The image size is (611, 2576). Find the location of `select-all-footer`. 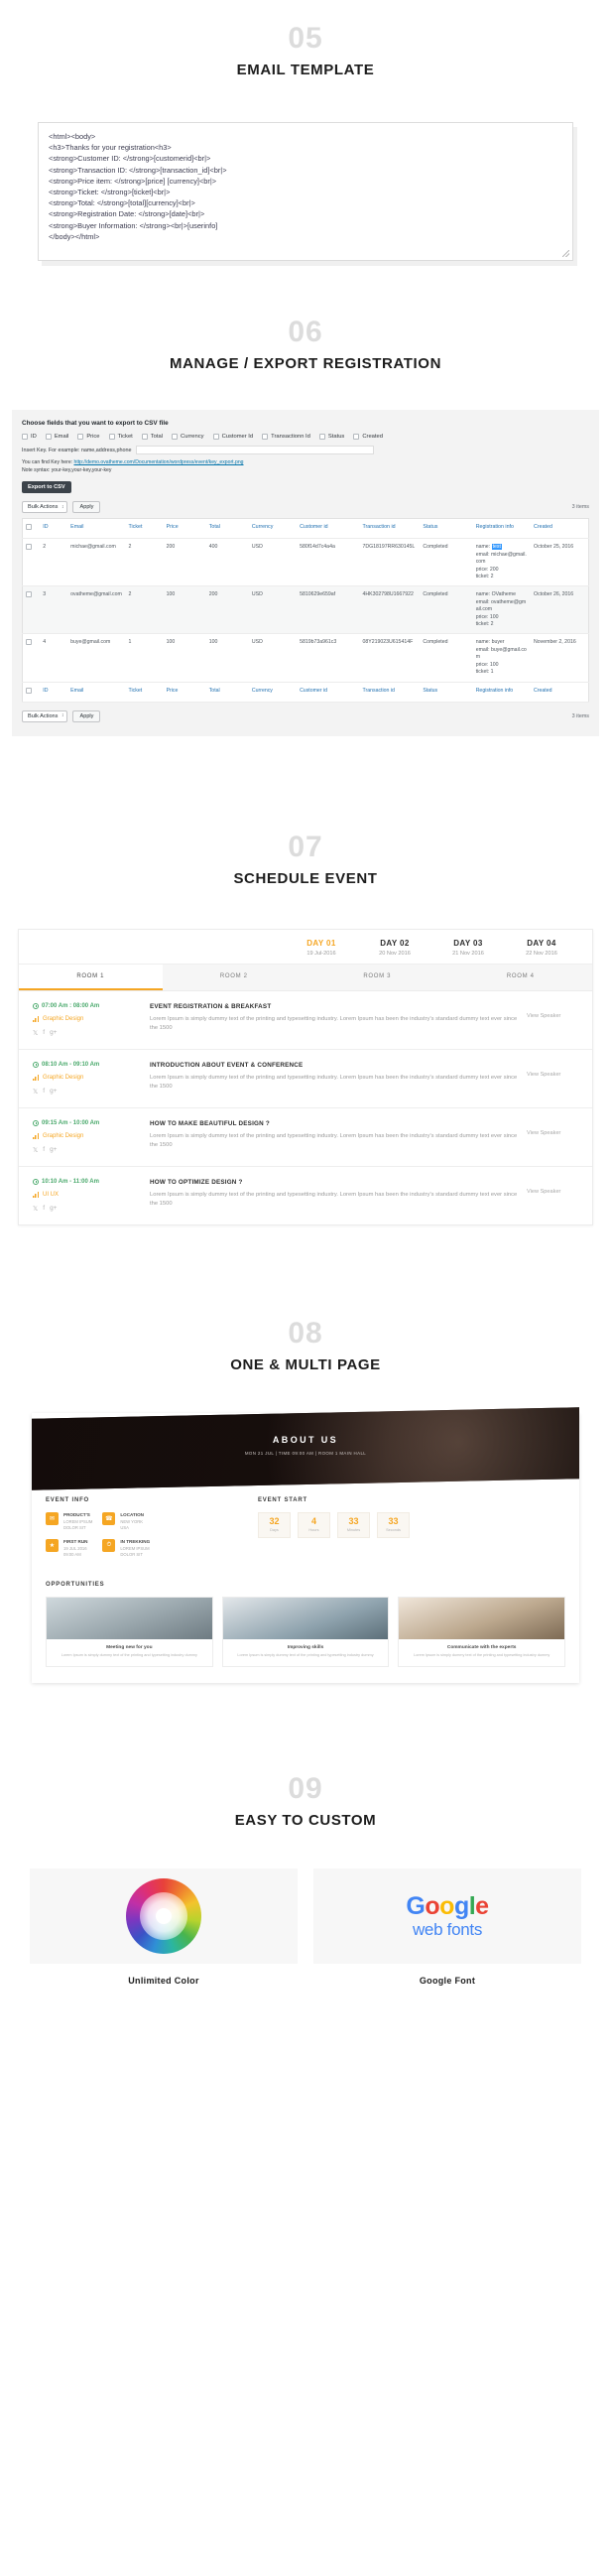

select-all-footer is located at coordinates (31, 693).